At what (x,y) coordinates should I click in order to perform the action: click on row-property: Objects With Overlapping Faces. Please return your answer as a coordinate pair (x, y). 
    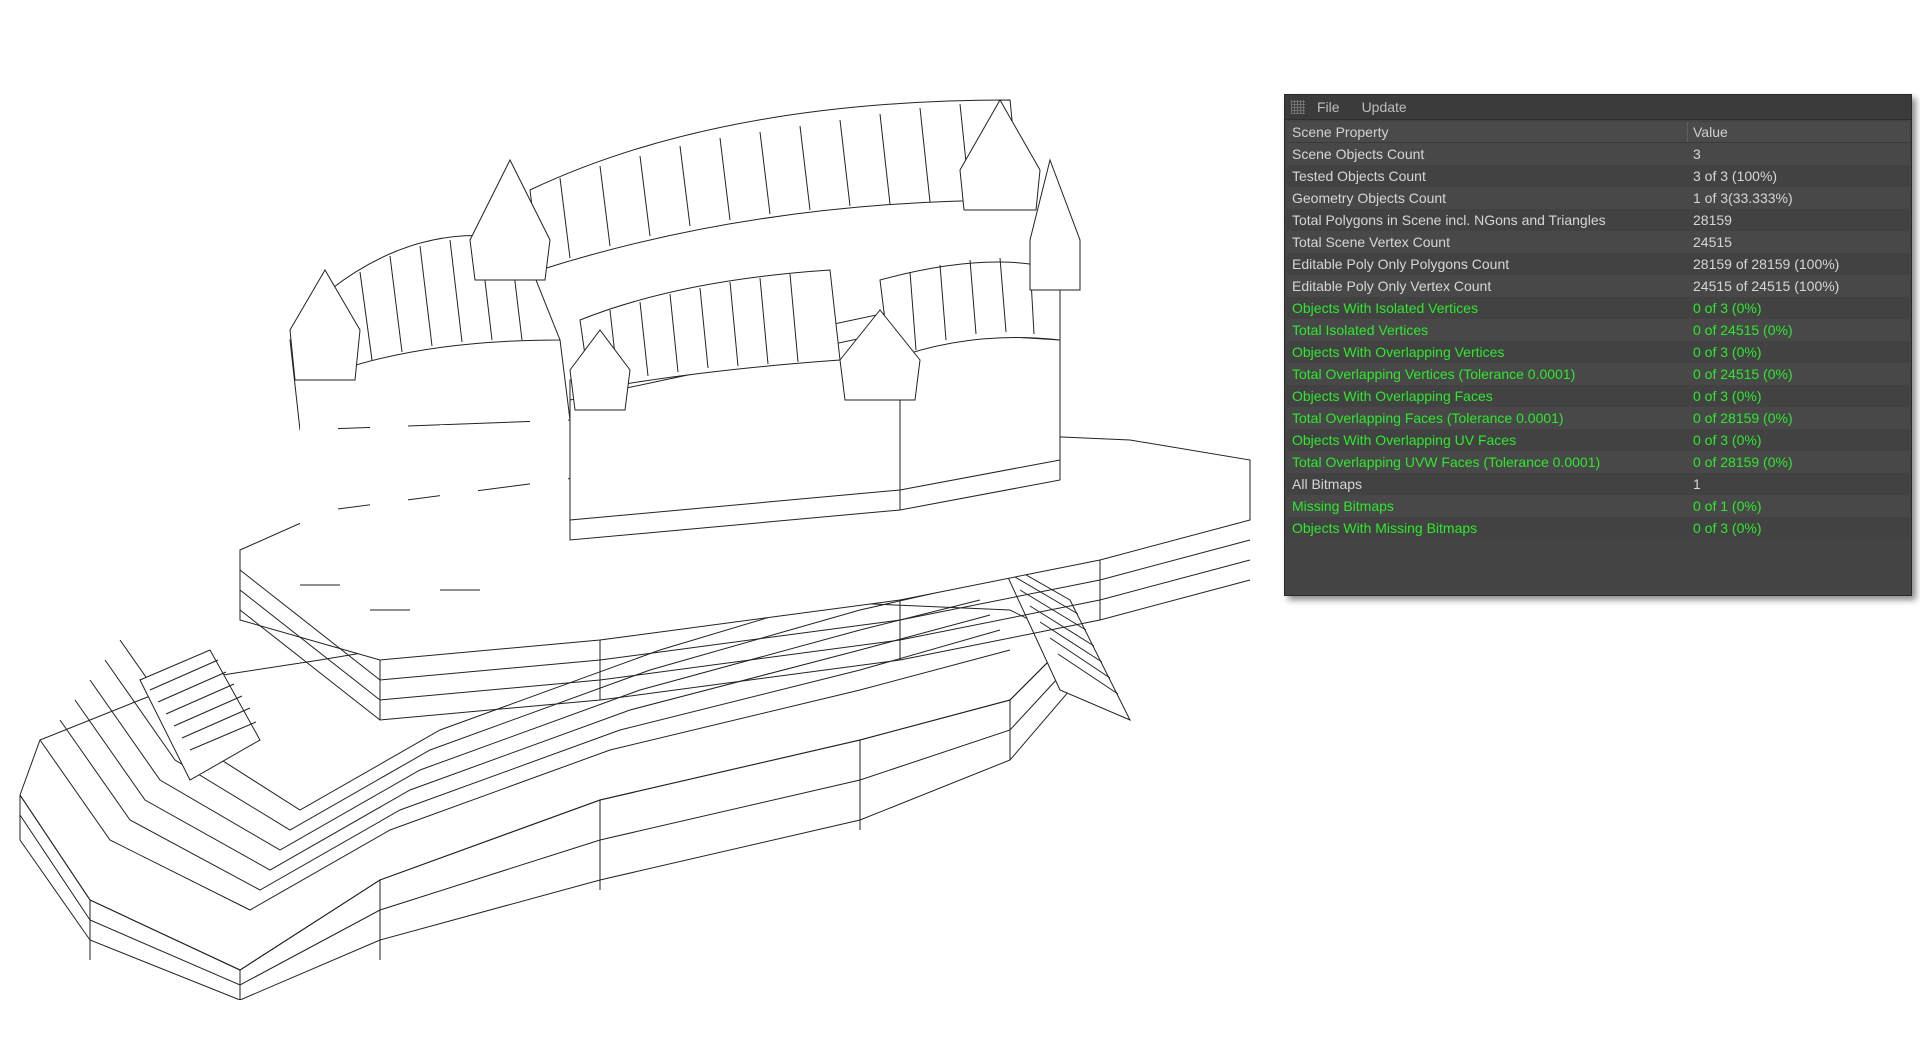
    Looking at the image, I should click on (1392, 396).